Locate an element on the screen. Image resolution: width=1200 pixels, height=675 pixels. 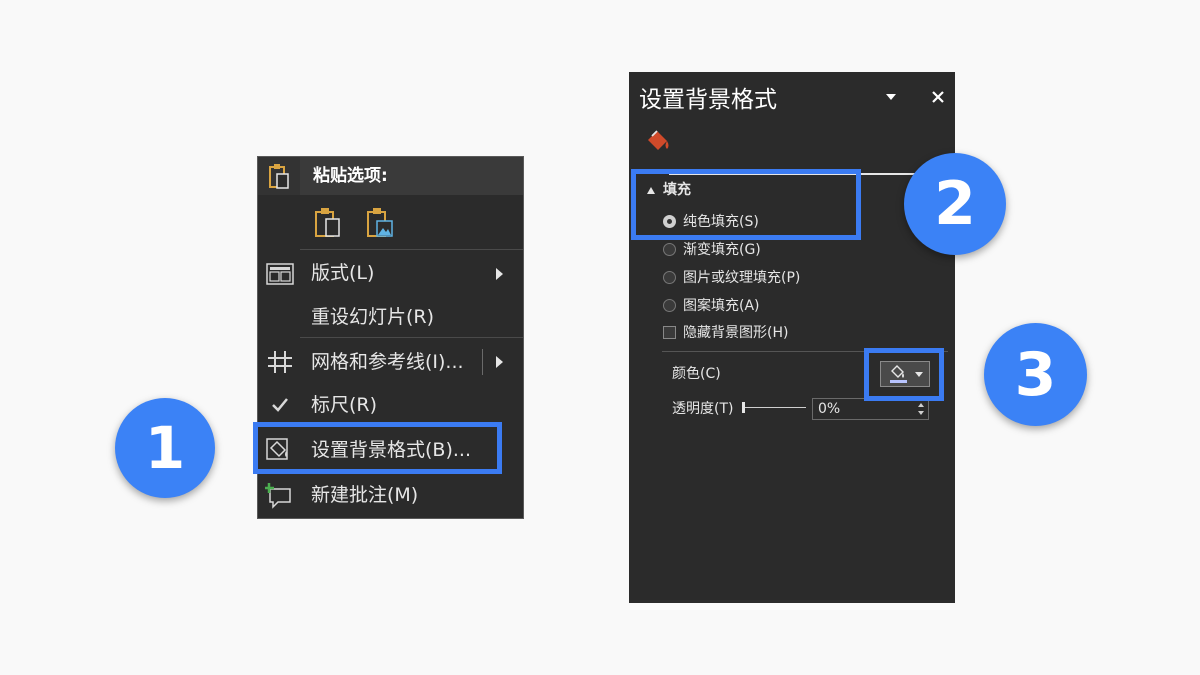
step-badge-3: 3 is located at coordinates (1035, 374).